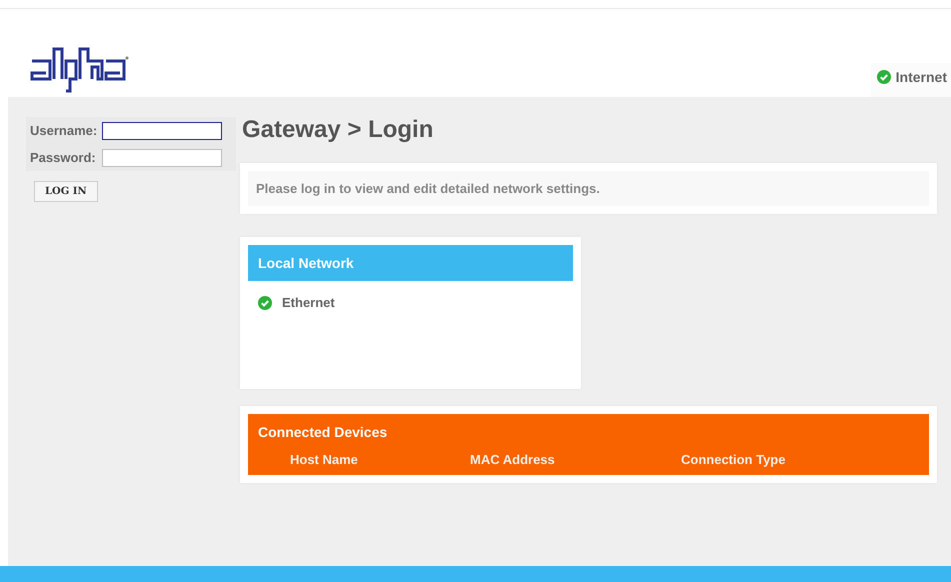  What do you see at coordinates (410, 263) in the screenshot?
I see `card-title: Local Network` at bounding box center [410, 263].